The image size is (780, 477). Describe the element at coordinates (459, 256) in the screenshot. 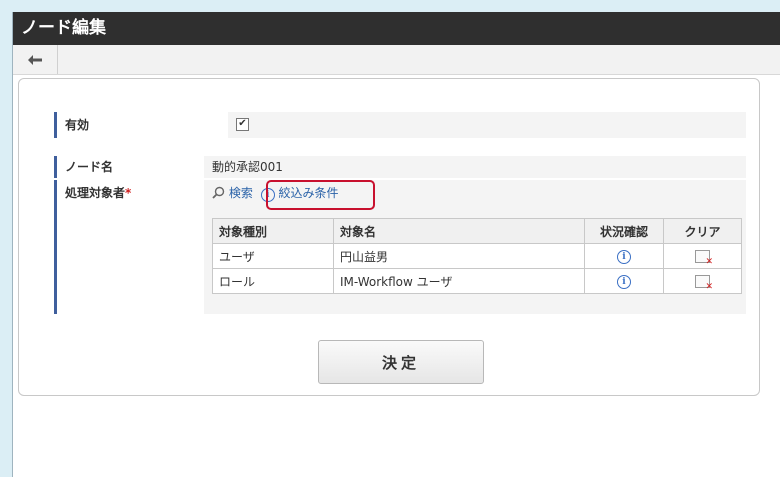

I see `row-name: 円山益男` at that location.